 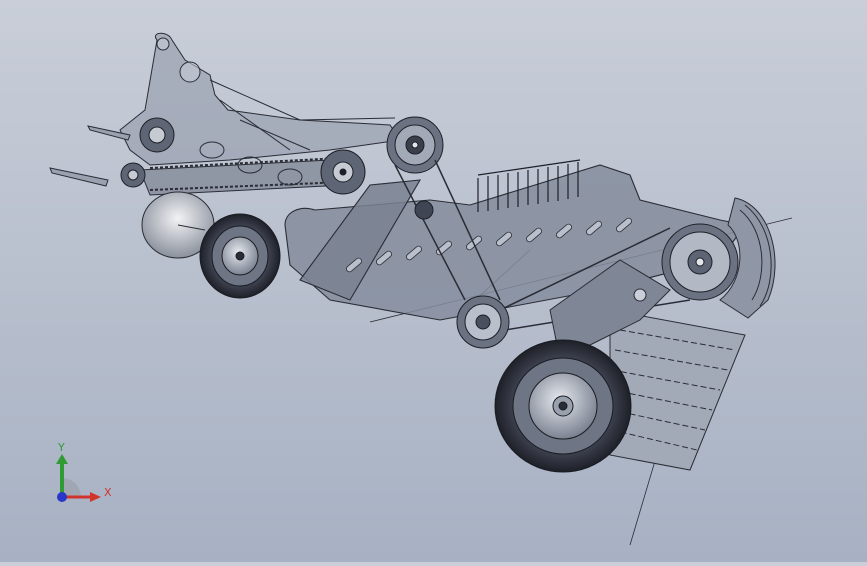 I want to click on y-axis-label: Y, so click(x=61, y=447).